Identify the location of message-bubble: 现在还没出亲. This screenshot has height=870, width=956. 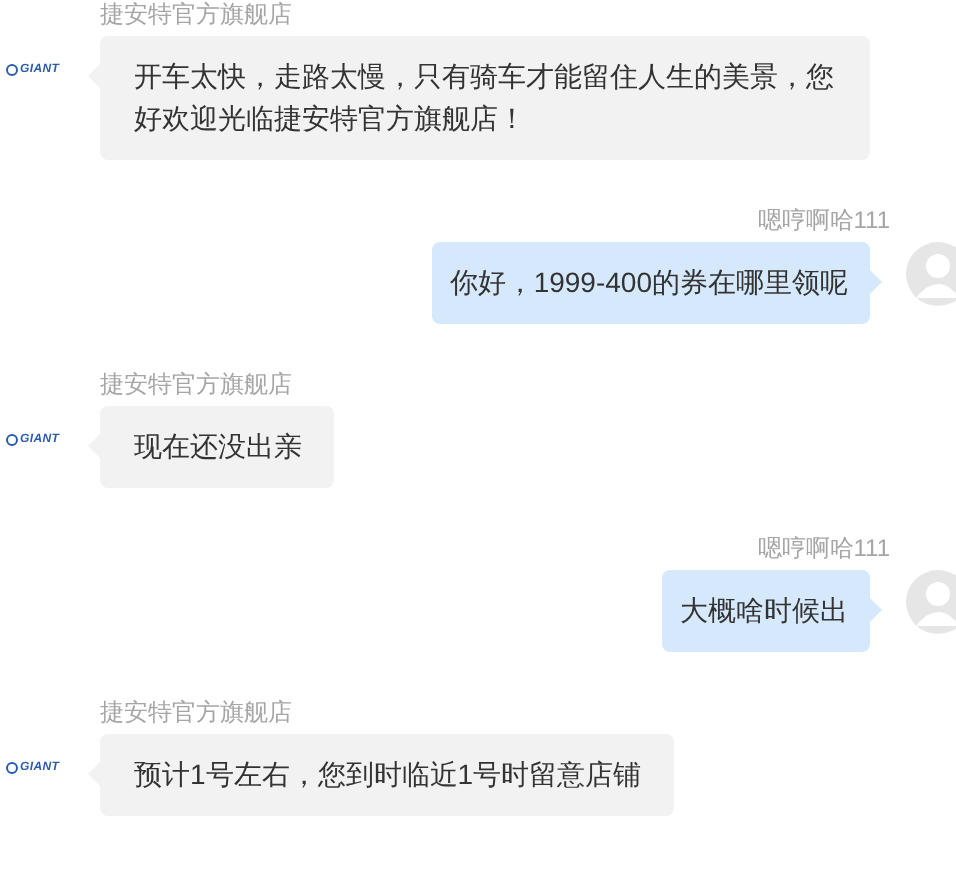
(217, 447).